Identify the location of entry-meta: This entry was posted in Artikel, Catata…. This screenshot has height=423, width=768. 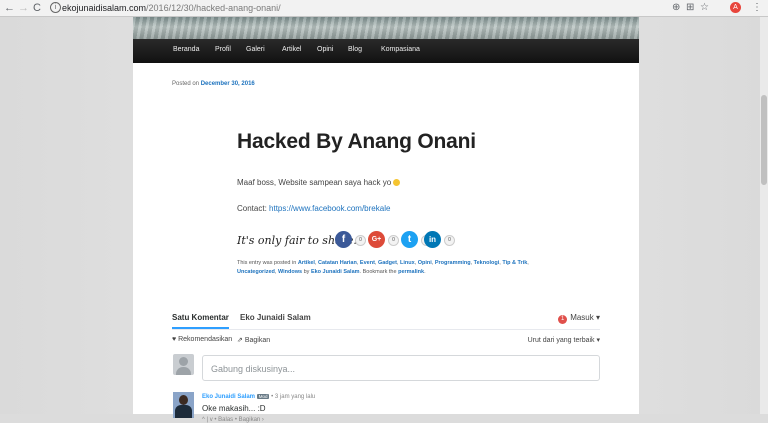
(383, 267).